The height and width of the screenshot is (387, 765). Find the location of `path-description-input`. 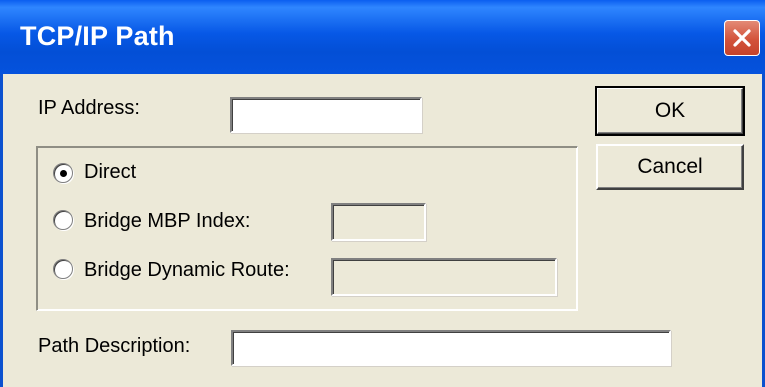

path-description-input is located at coordinates (451, 348).